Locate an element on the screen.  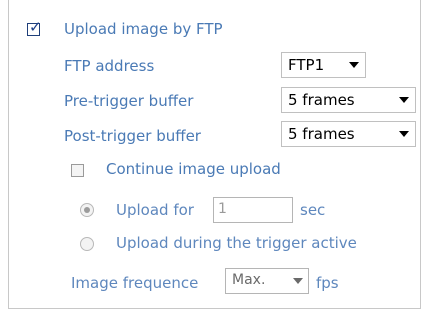
post-trigger-buffer-select: 5 frames is located at coordinates (348, 134).